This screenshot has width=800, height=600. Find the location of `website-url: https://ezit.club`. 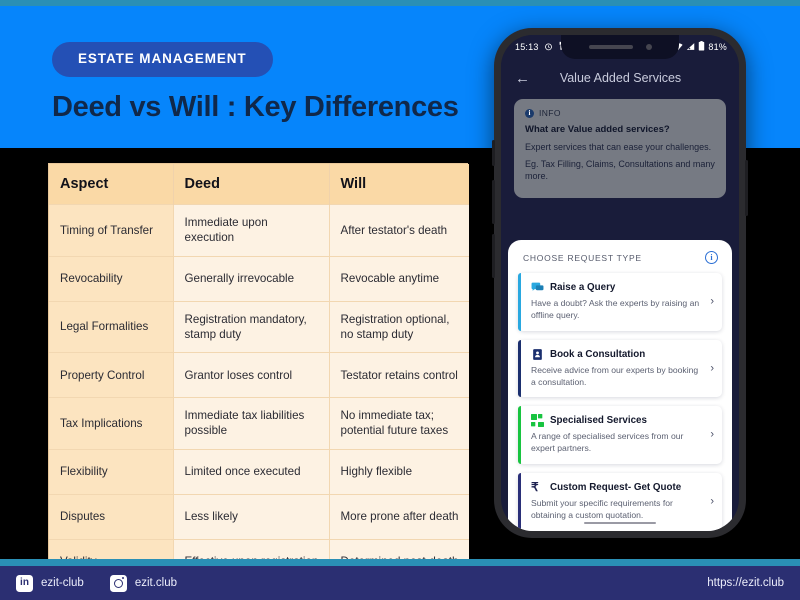

website-url: https://ezit.club is located at coordinates (745, 583).